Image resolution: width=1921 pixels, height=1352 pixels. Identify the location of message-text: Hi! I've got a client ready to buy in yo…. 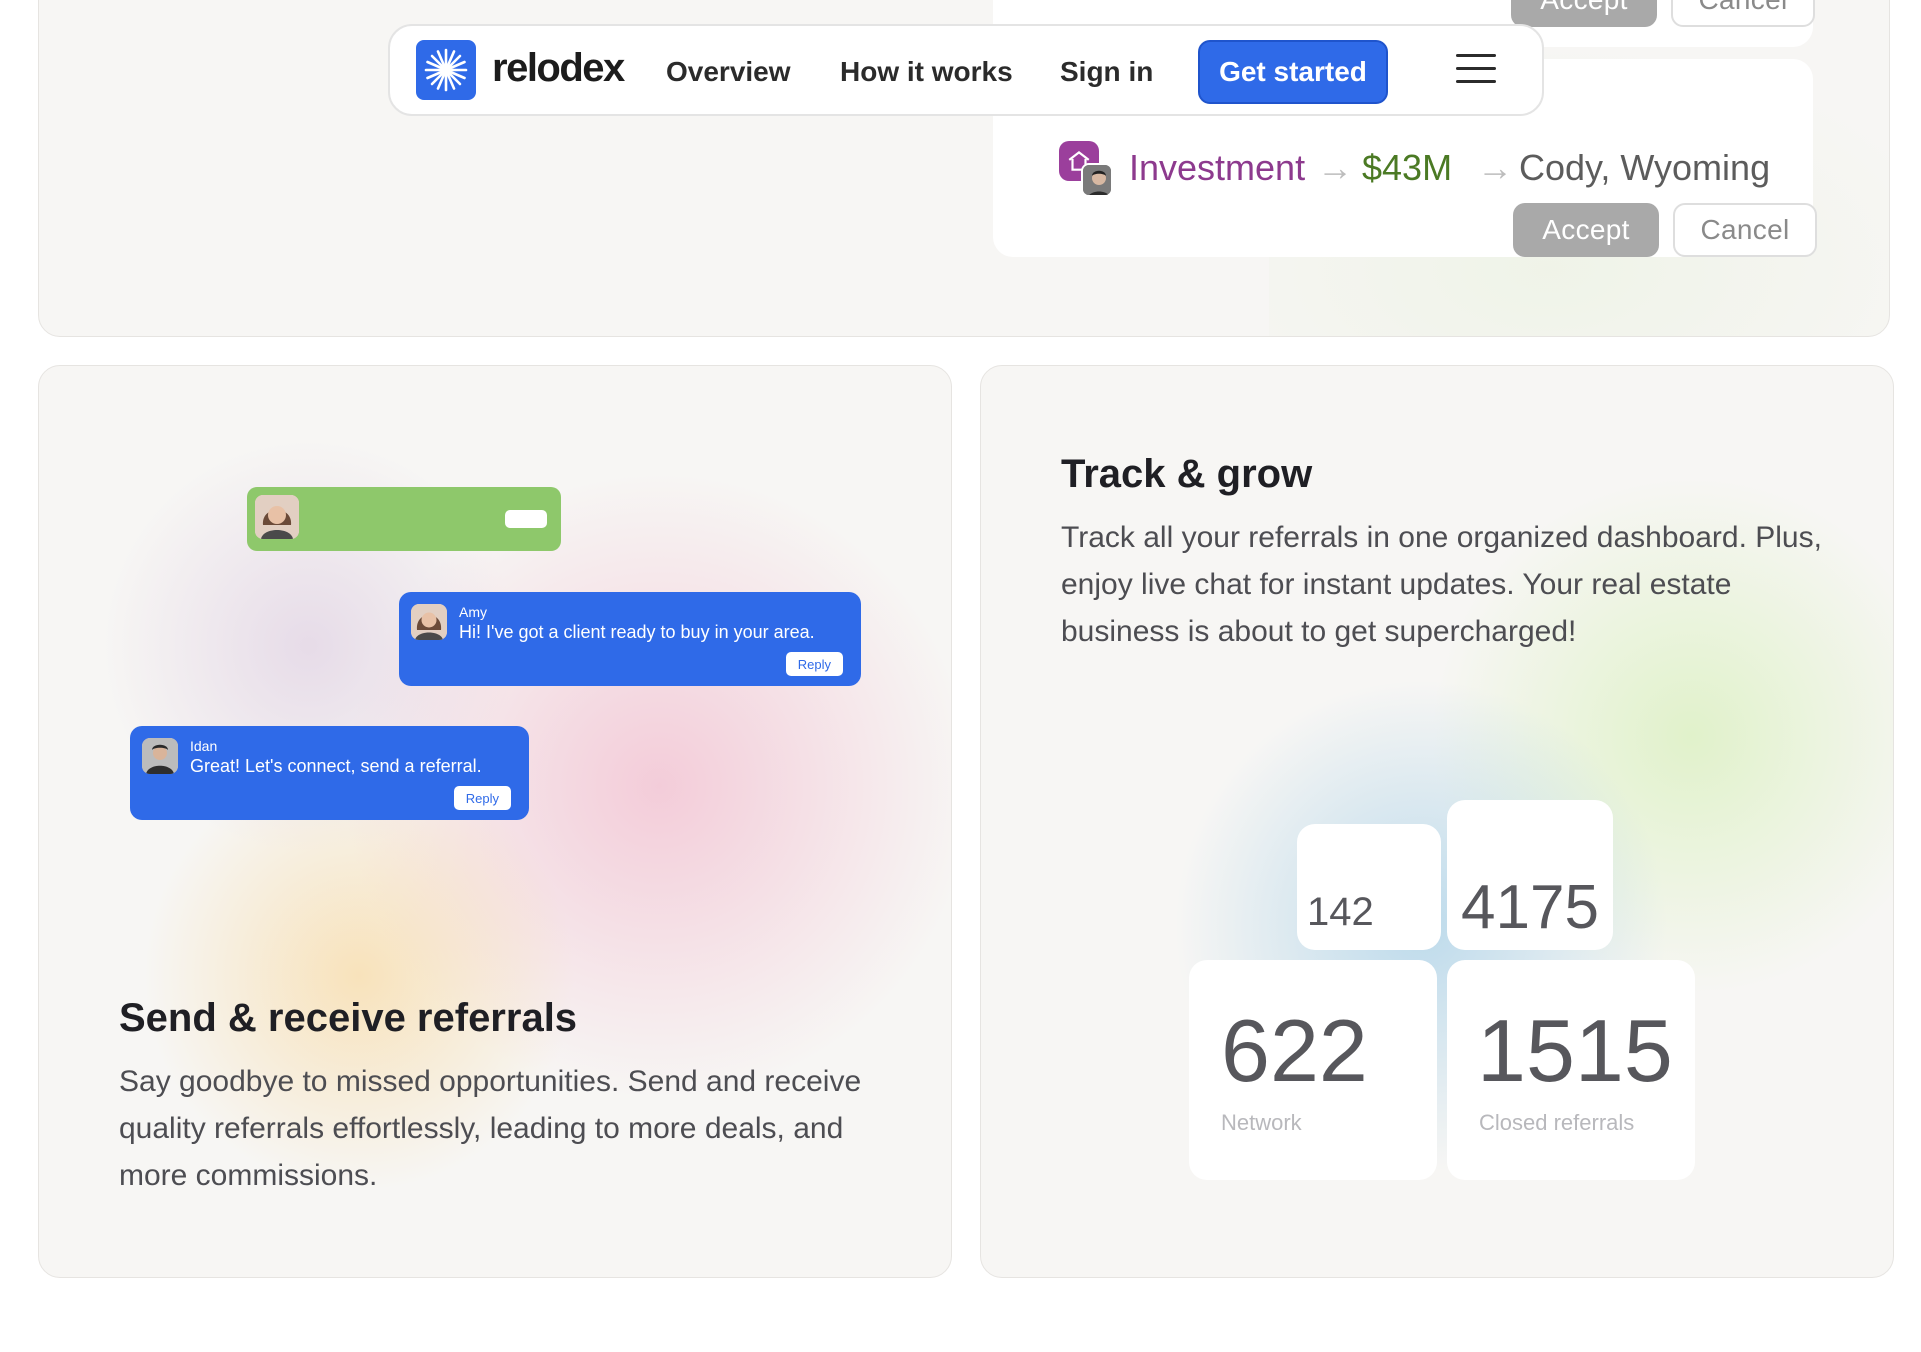
(637, 632).